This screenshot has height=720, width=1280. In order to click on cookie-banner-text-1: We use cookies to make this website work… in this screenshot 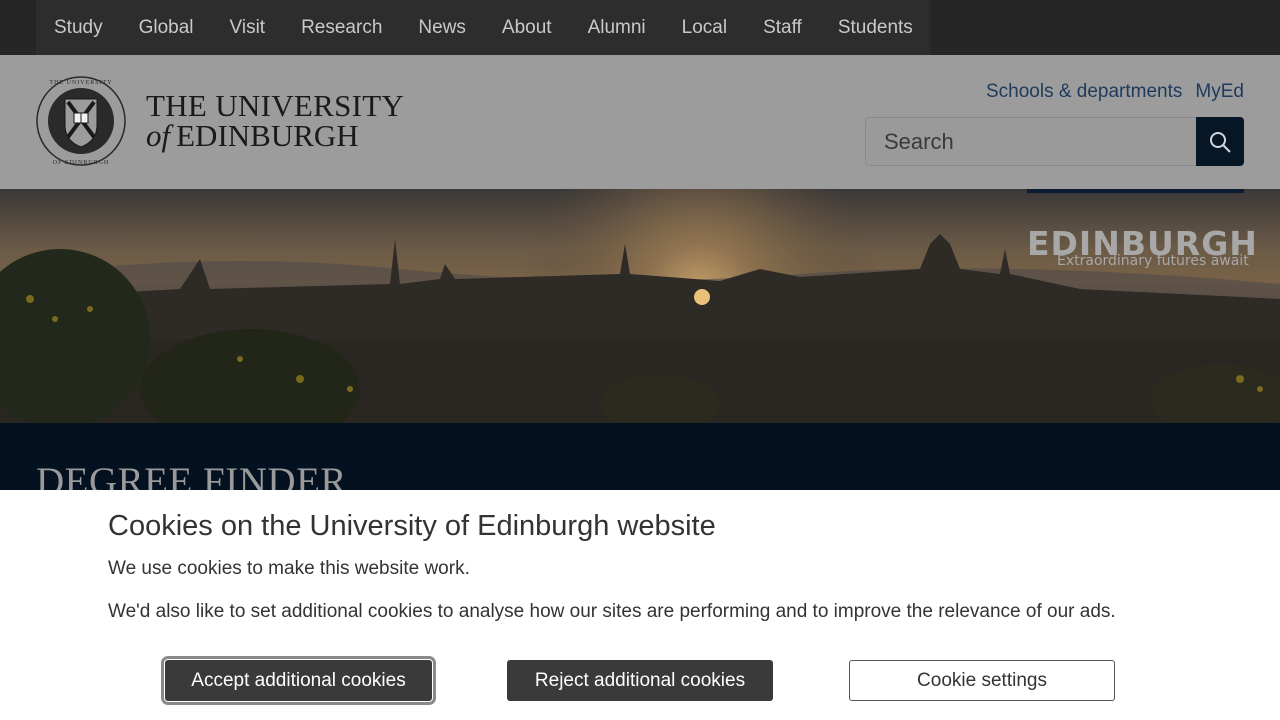, I will do `click(289, 568)`.